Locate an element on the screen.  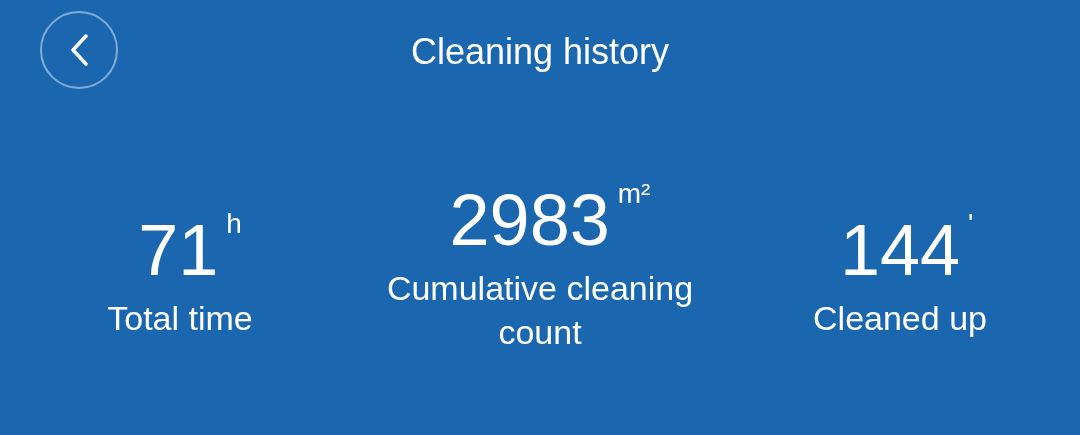
stat-value: 71 is located at coordinates (178, 250).